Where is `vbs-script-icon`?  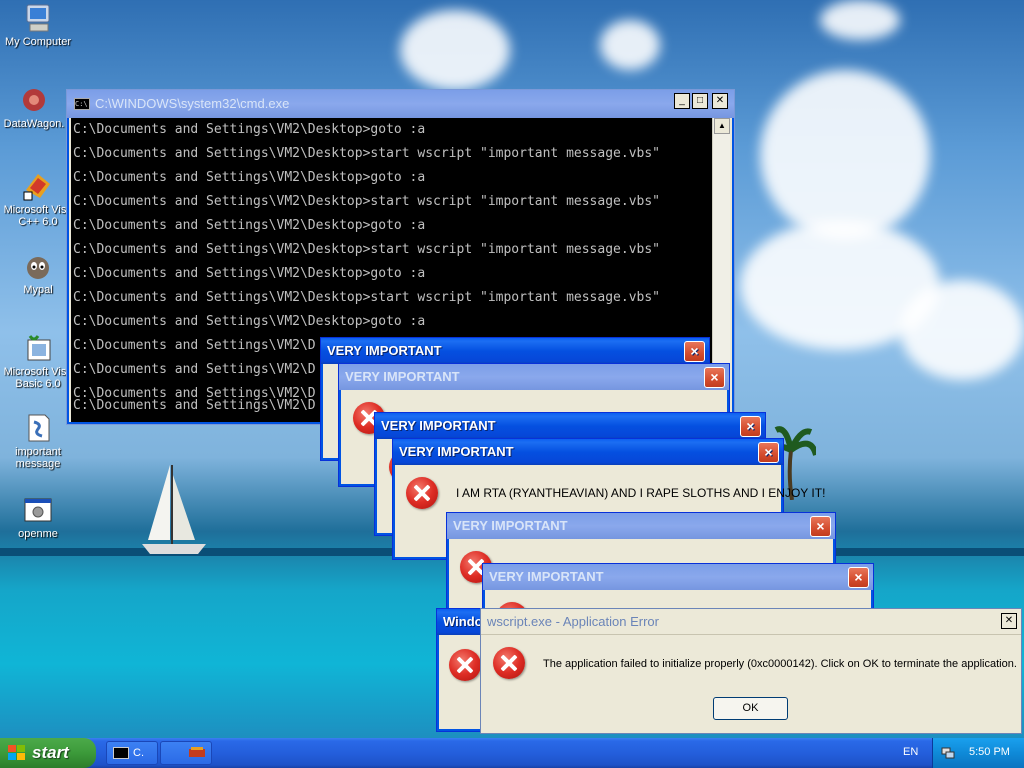 vbs-script-icon is located at coordinates (39, 428).